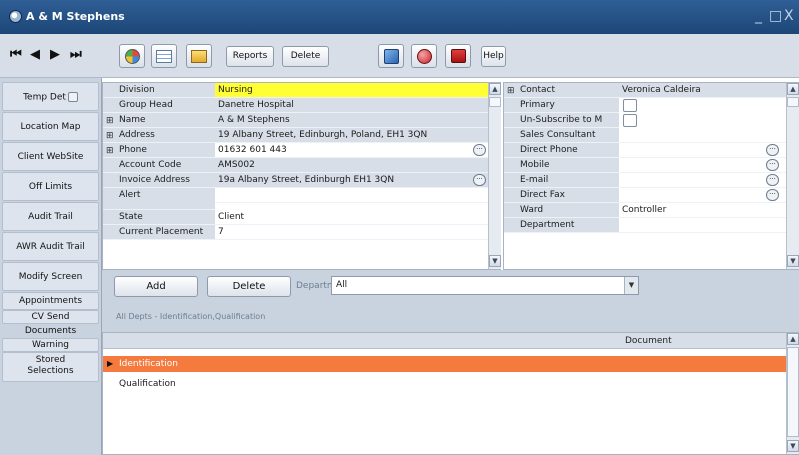 This screenshot has width=799, height=455. Describe the element at coordinates (561, 180) in the screenshot. I see `field-label: E-mail` at that location.